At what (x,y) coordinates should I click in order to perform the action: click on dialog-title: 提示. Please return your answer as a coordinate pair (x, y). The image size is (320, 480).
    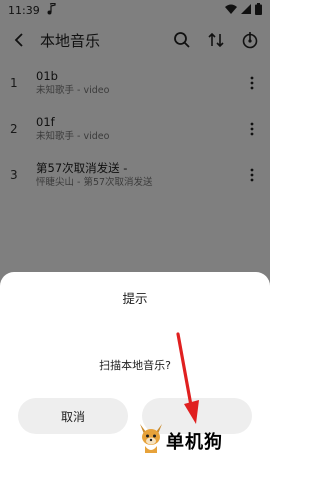
    Looking at the image, I should click on (135, 298).